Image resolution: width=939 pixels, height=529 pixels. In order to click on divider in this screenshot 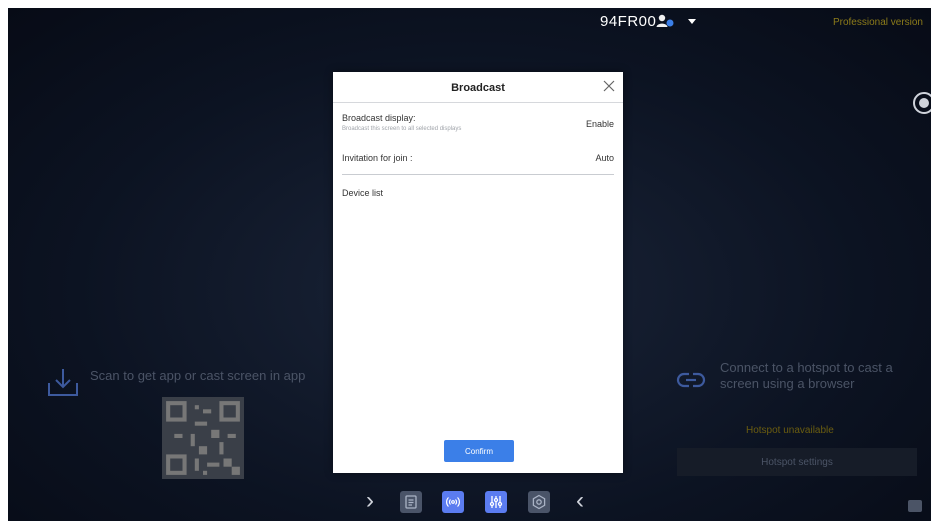, I will do `click(478, 174)`.